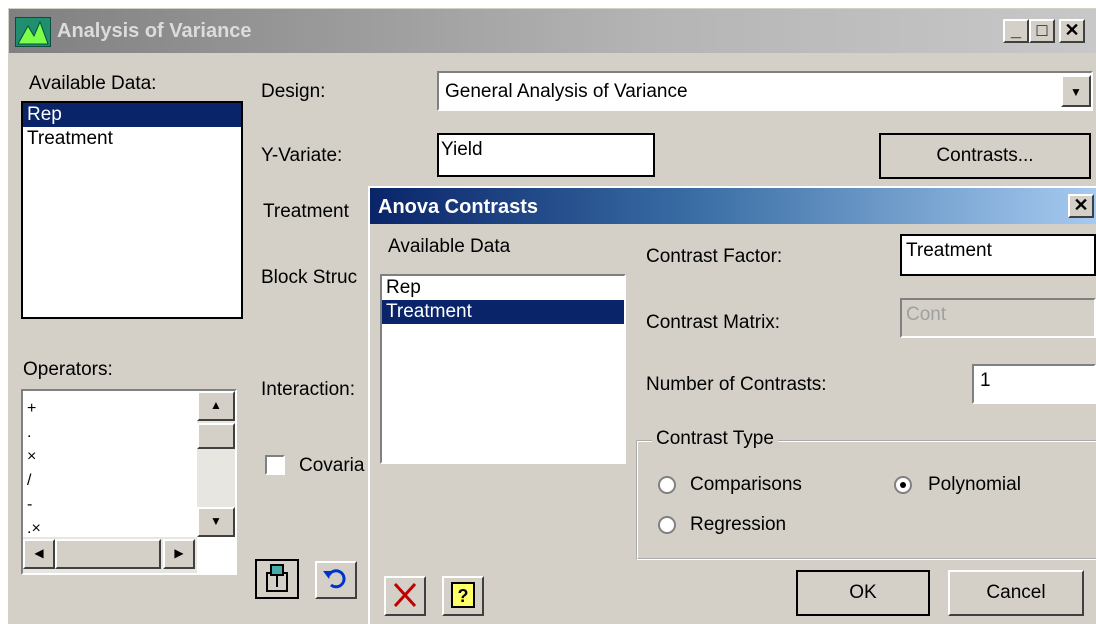  I want to click on dialog-title-bar: Anova Contrasts ✕, so click(733, 206).